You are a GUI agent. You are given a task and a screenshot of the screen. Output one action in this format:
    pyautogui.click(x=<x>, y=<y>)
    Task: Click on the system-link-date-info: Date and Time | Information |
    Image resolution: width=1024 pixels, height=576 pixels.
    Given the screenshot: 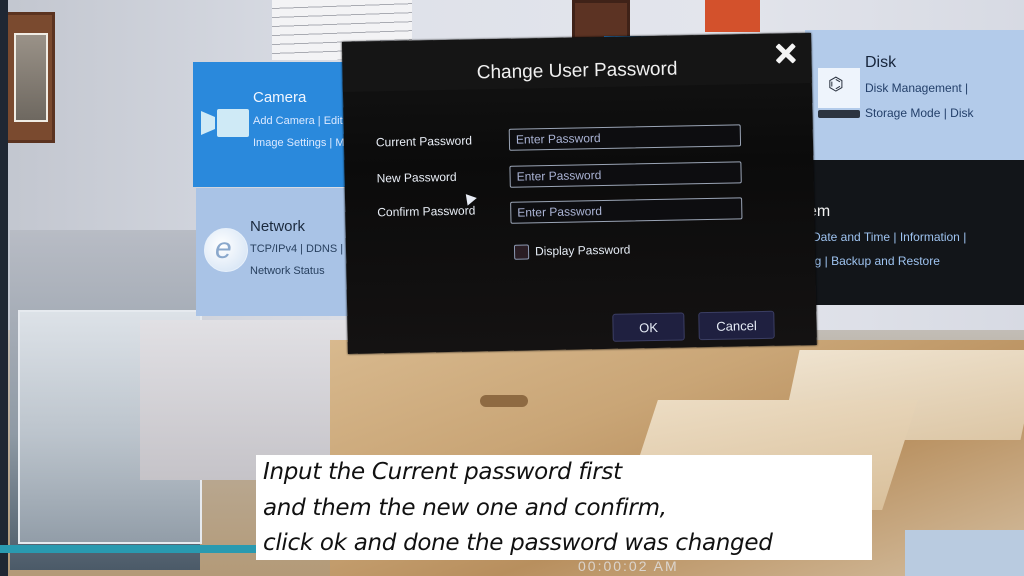 What is the action you would take?
    pyautogui.click(x=889, y=237)
    